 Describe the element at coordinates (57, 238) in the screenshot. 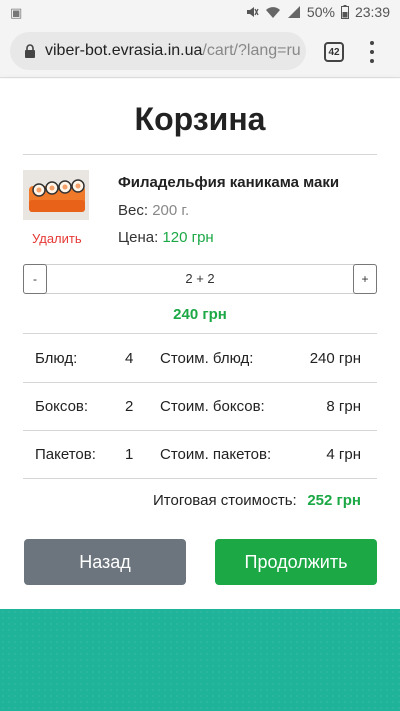

I see `delete-link: Удалить` at that location.